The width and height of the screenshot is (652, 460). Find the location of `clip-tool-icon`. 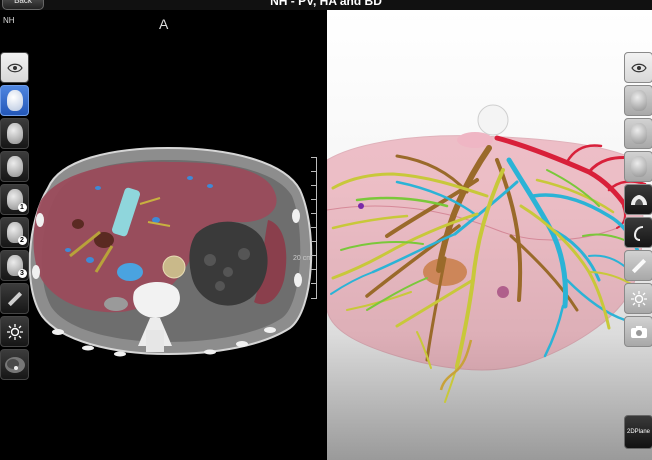

clip-tool-icon is located at coordinates (638, 233).